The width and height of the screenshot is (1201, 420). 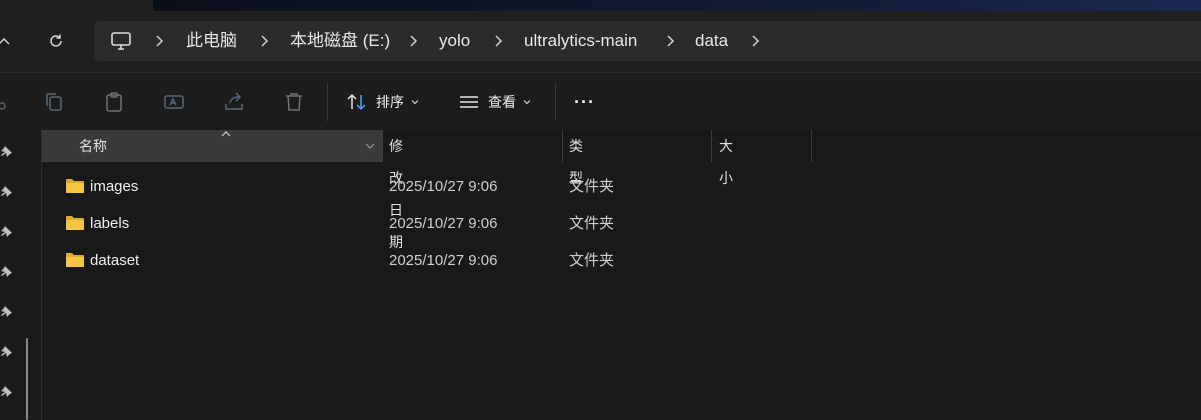 What do you see at coordinates (114, 102) in the screenshot?
I see `paste-icon` at bounding box center [114, 102].